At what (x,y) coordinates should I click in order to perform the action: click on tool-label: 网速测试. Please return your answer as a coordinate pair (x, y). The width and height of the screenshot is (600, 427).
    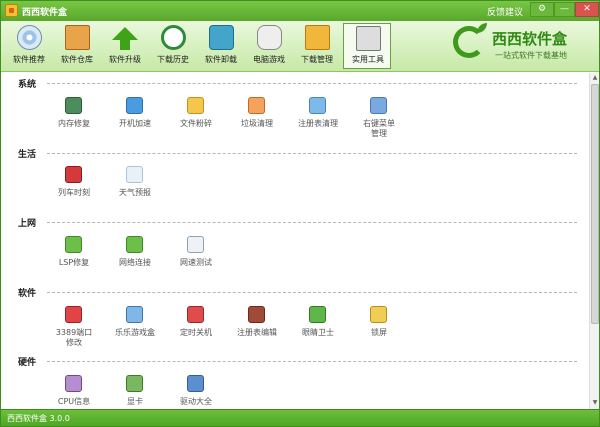
    Looking at the image, I should click on (196, 262).